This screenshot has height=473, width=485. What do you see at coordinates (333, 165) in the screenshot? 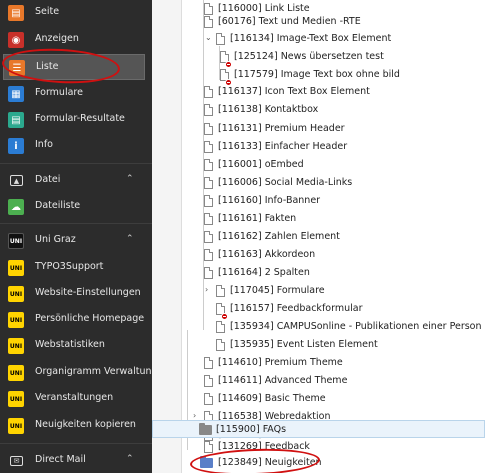
I see `tree-item-116001: [116001] oEmbed` at bounding box center [333, 165].